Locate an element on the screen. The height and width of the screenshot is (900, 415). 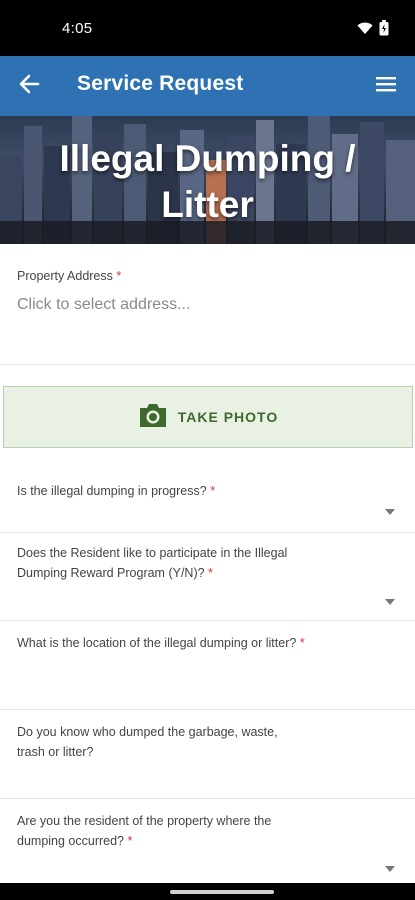
app-bar: Service Request is located at coordinates (207, 86).